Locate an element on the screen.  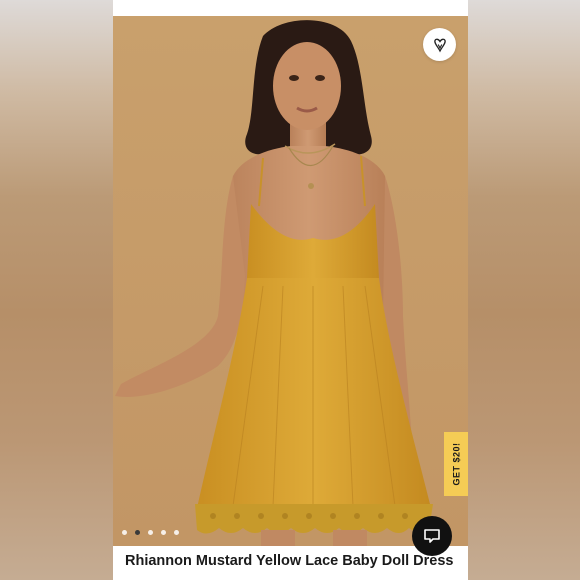
favorite-button is located at coordinates (439, 44).